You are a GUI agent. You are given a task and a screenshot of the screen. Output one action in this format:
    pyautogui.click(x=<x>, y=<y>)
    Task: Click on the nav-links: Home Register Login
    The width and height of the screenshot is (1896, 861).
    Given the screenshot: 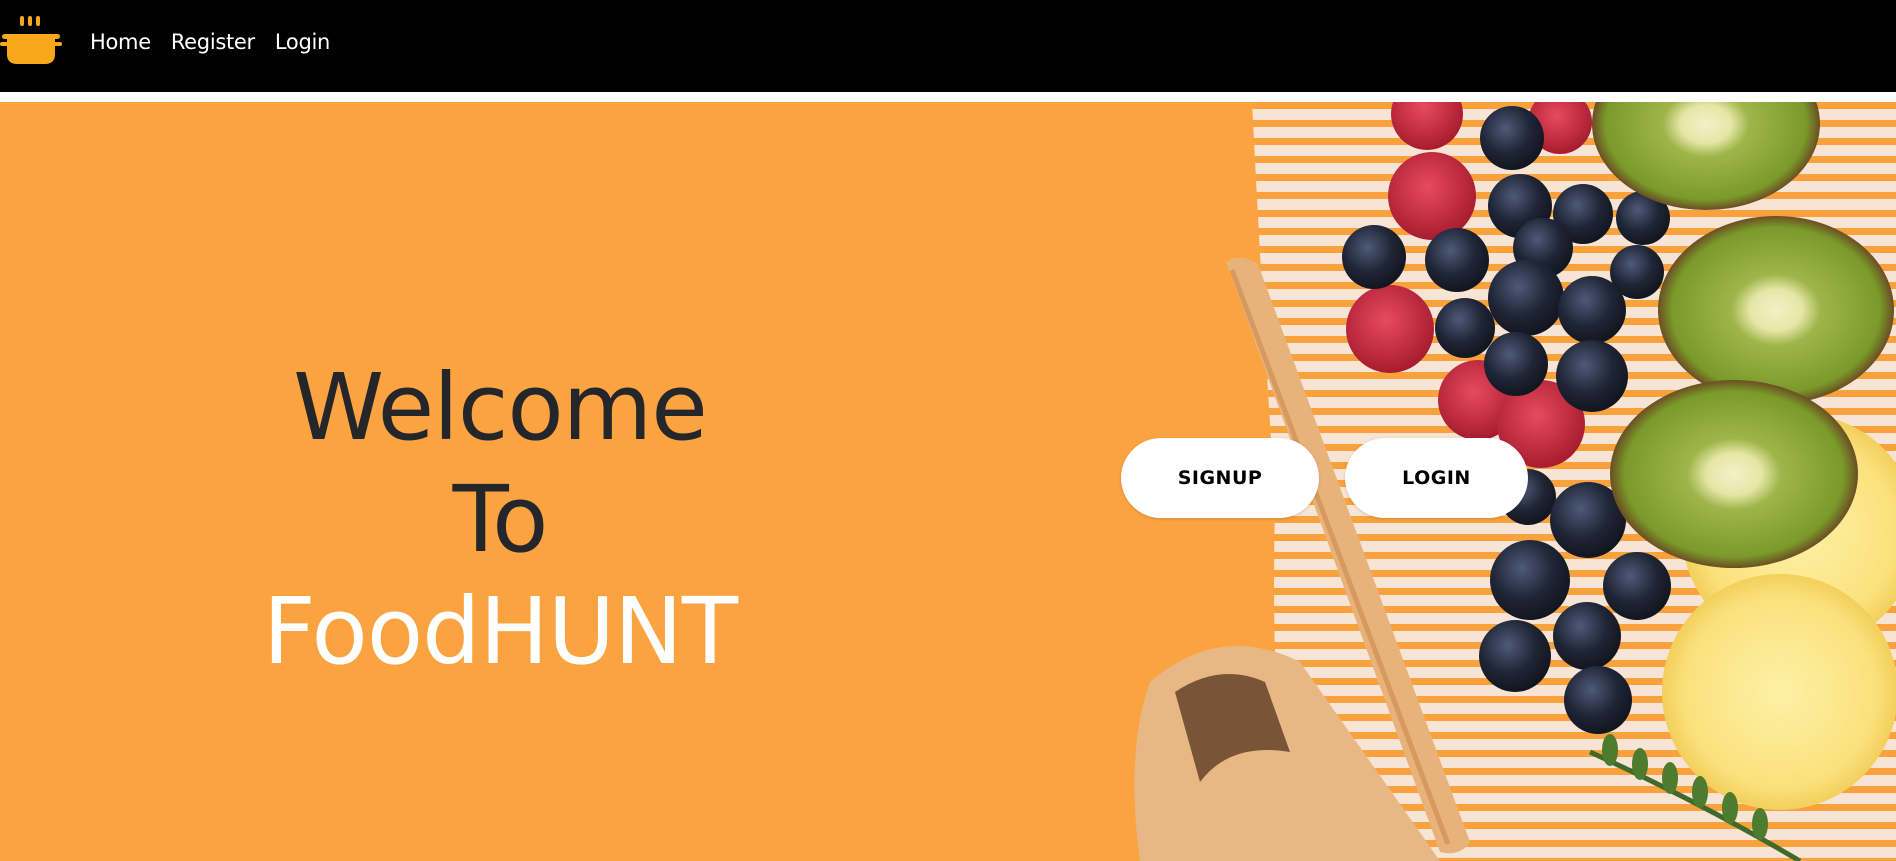 What is the action you would take?
    pyautogui.click(x=210, y=42)
    